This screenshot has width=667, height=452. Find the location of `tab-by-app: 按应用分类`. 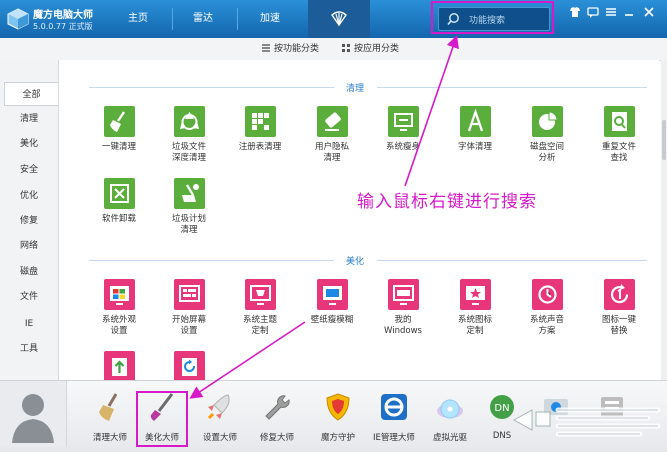

tab-by-app: 按应用分类 is located at coordinates (370, 49).